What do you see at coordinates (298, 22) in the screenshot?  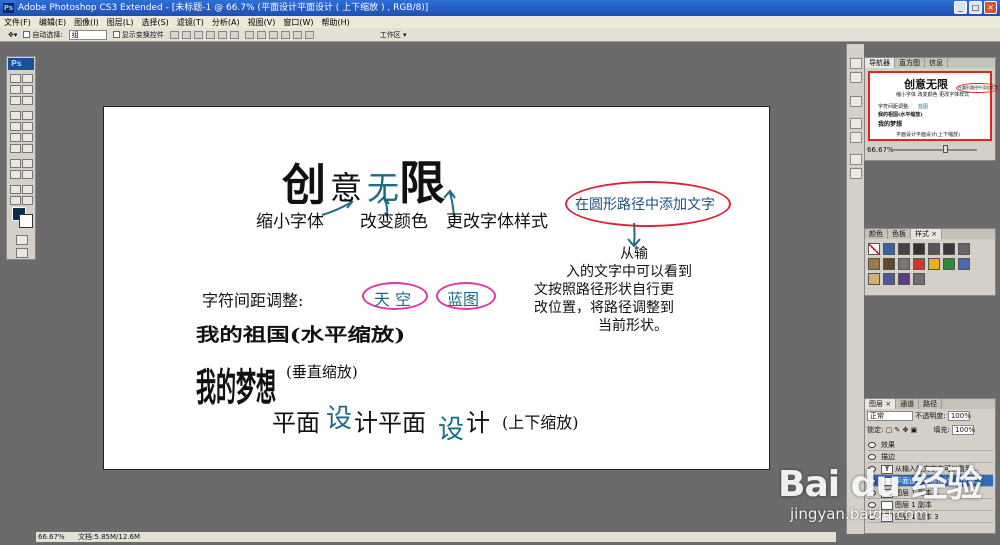 I see `menu-window: 窗口(W)` at bounding box center [298, 22].